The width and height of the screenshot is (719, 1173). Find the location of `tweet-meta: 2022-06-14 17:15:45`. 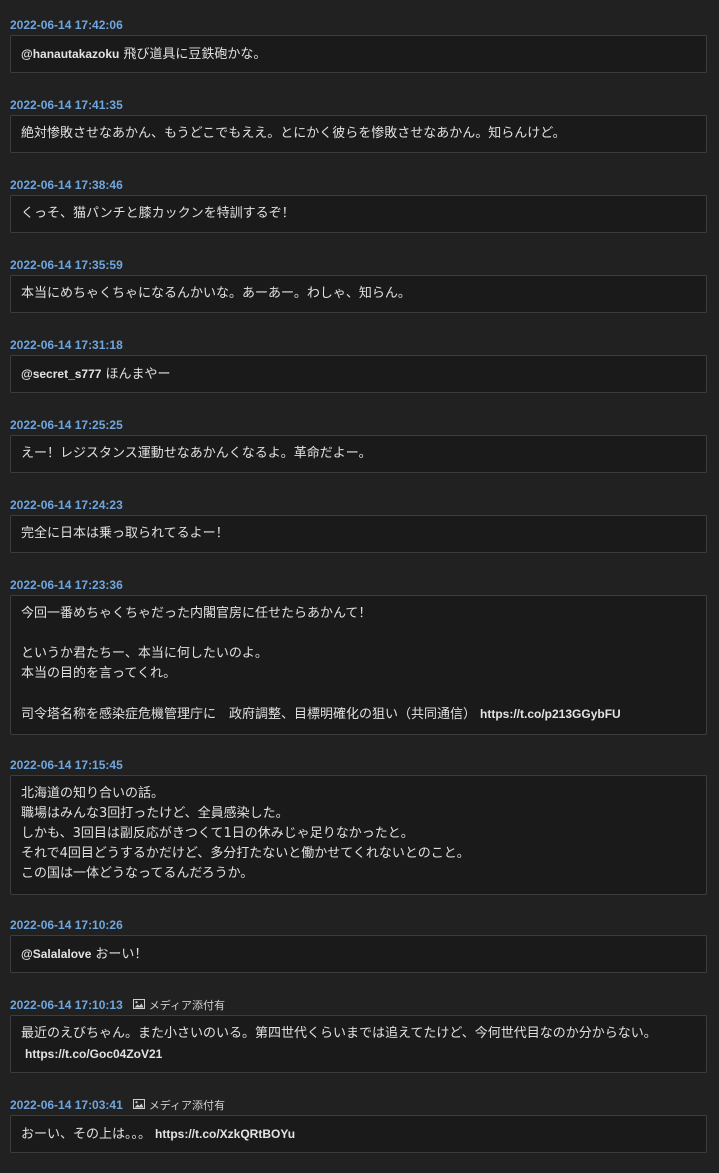

tweet-meta: 2022-06-14 17:15:45 is located at coordinates (66, 764).